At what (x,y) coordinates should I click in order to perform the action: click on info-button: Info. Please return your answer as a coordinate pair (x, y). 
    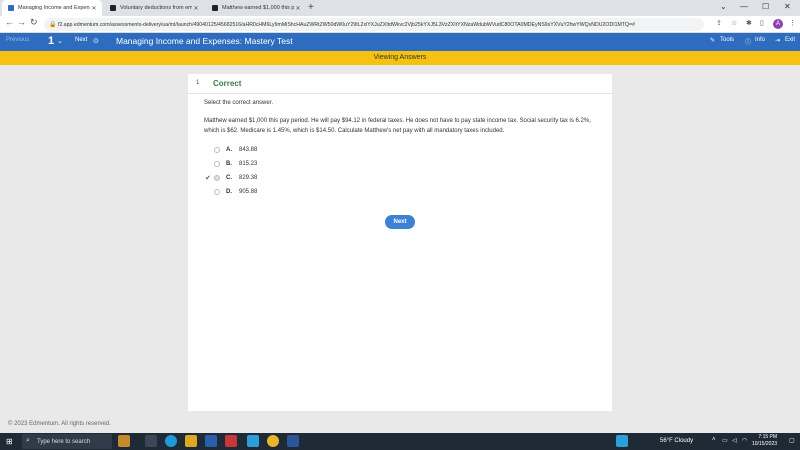
    Looking at the image, I should click on (760, 40).